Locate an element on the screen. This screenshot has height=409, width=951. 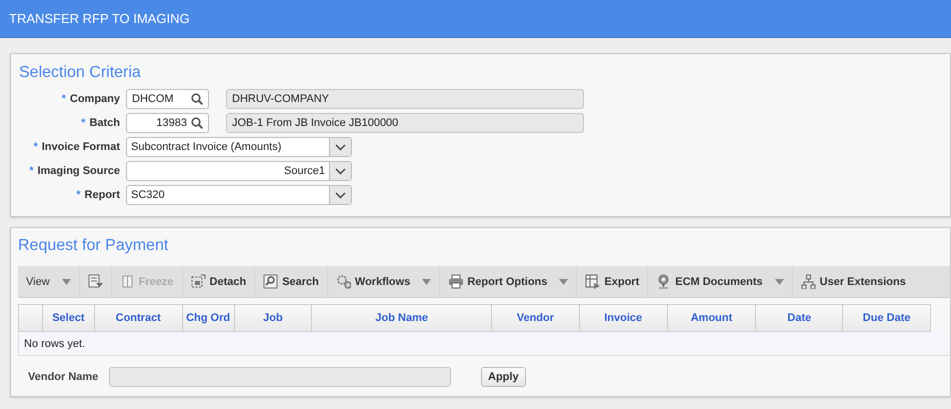
dropdown-field: Subcontract Invoice (Amounts) is located at coordinates (239, 147).